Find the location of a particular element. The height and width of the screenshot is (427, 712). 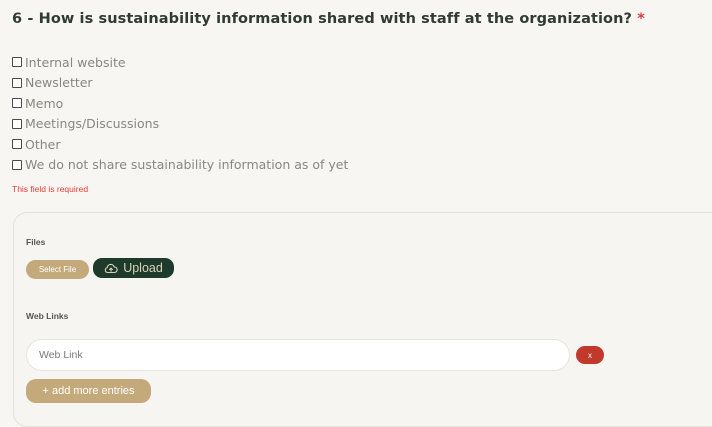

cloud-upload-icon is located at coordinates (111, 268).